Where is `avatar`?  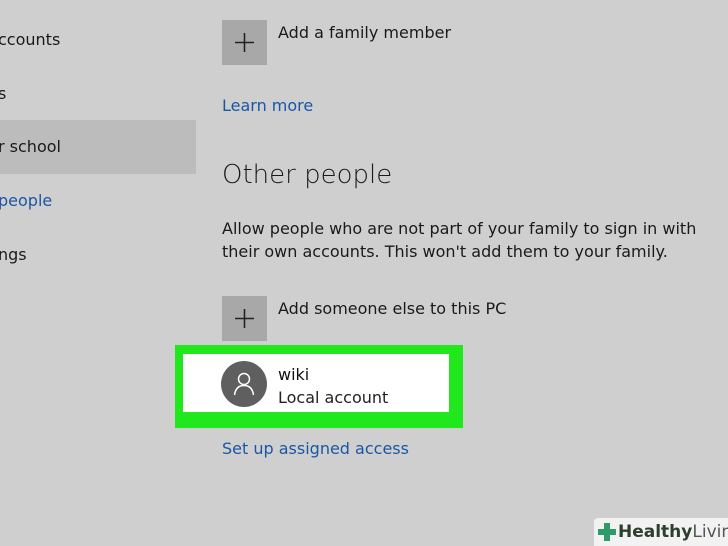 avatar is located at coordinates (244, 384).